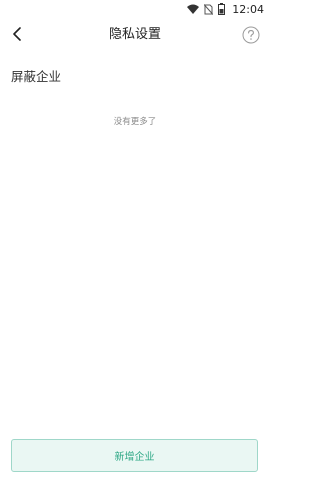  I want to click on add-company-label: 新增企业, so click(134, 457).